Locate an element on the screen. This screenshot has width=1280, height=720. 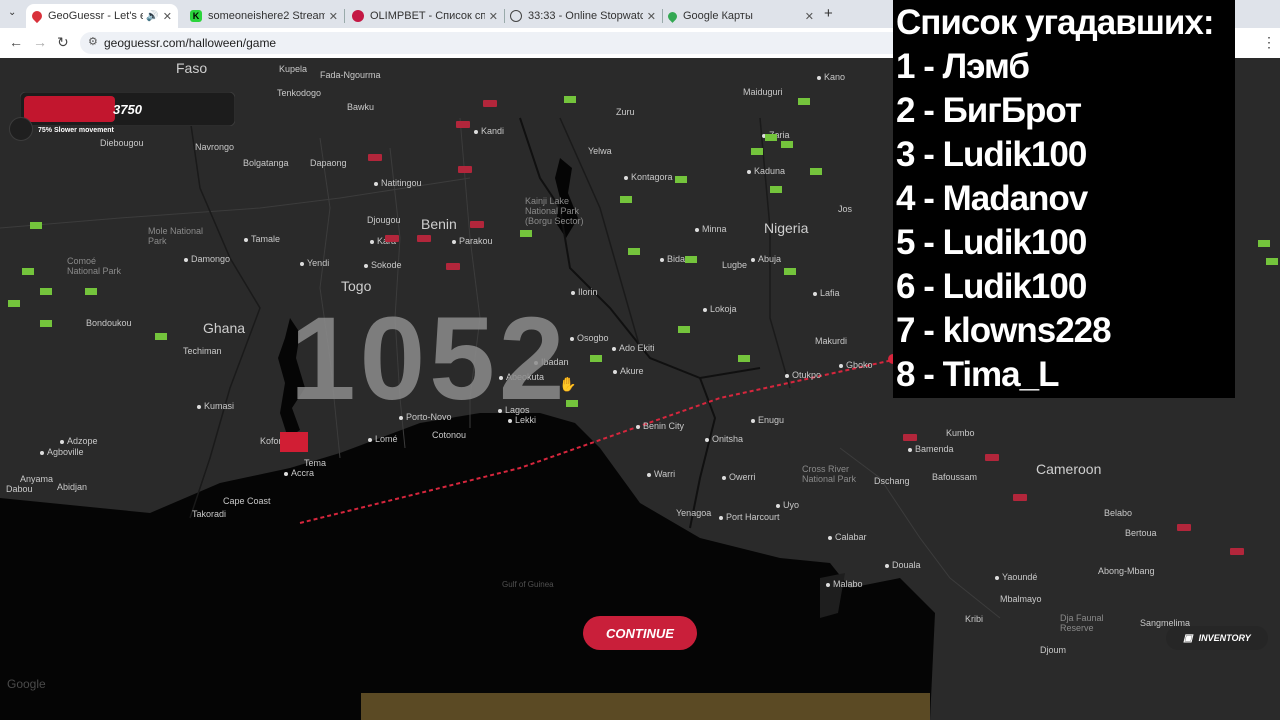
city-label: Sokode is located at coordinates (383, 265).